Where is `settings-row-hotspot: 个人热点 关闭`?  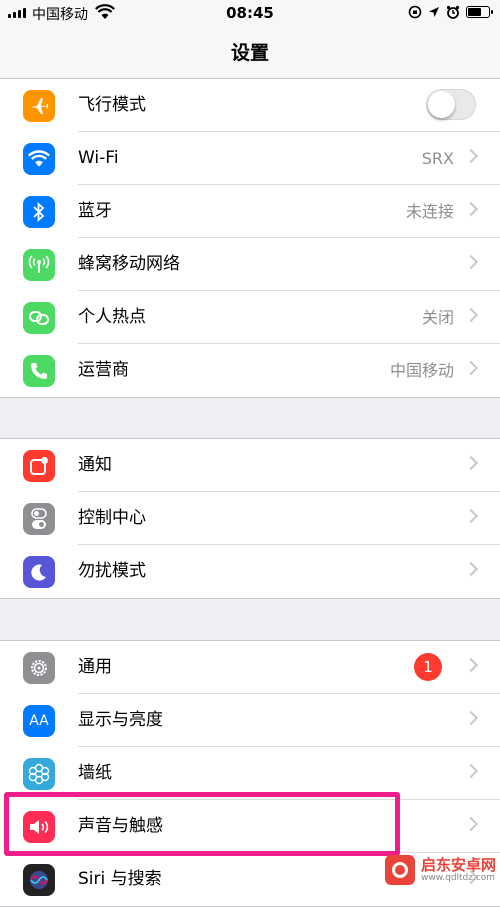
settings-row-hotspot: 个人热点 关闭 is located at coordinates (250, 317).